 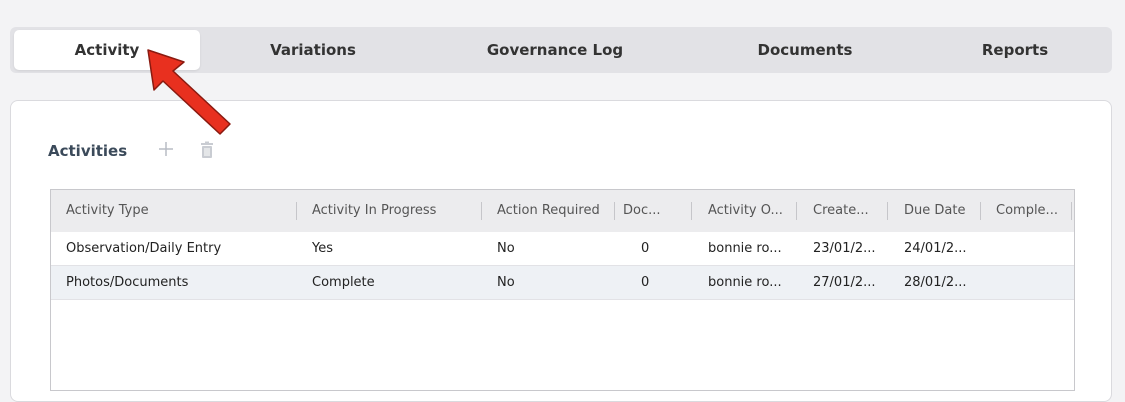 I want to click on tab-reports: Reports, so click(x=1015, y=50).